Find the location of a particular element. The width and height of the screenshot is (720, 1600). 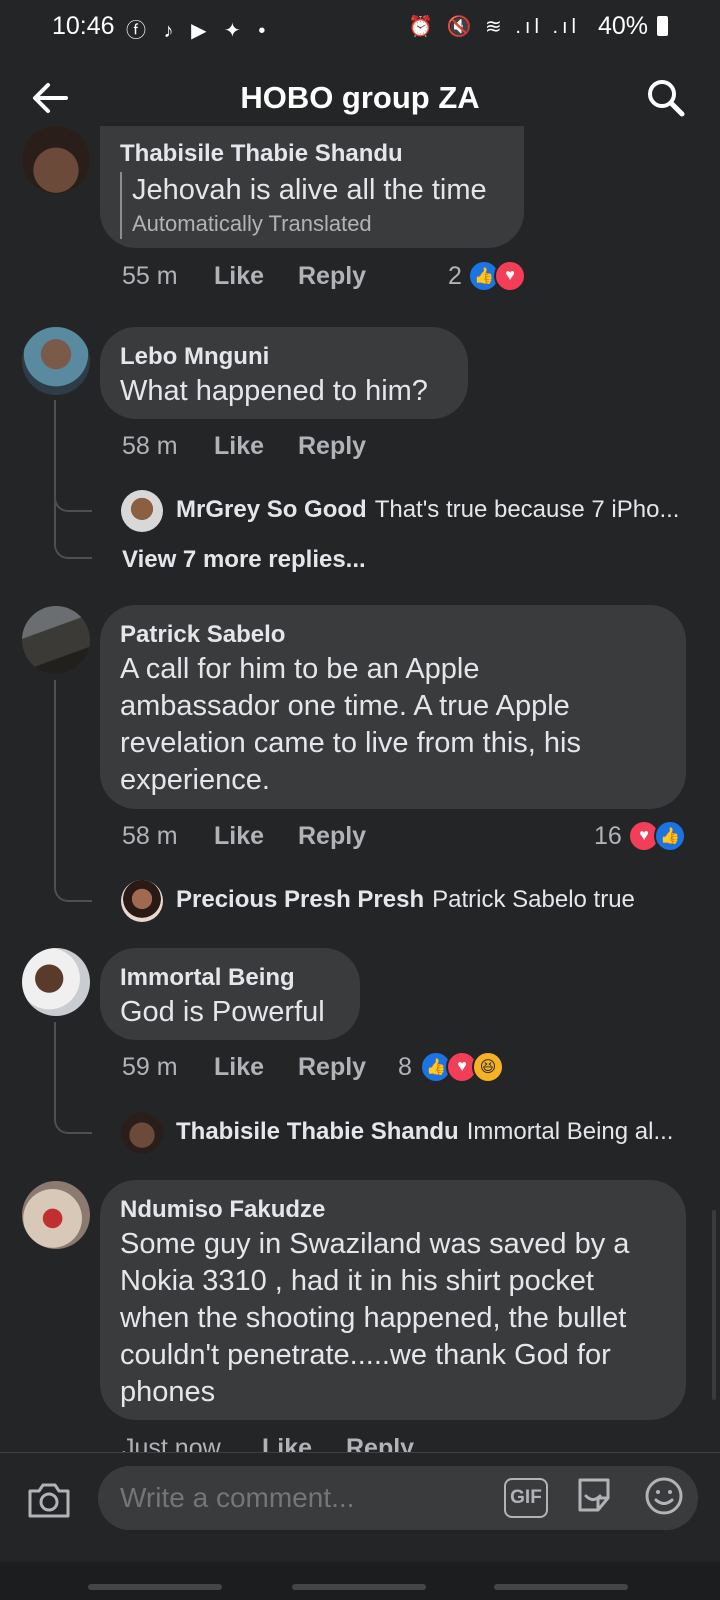

camera-icon is located at coordinates (49, 1500).